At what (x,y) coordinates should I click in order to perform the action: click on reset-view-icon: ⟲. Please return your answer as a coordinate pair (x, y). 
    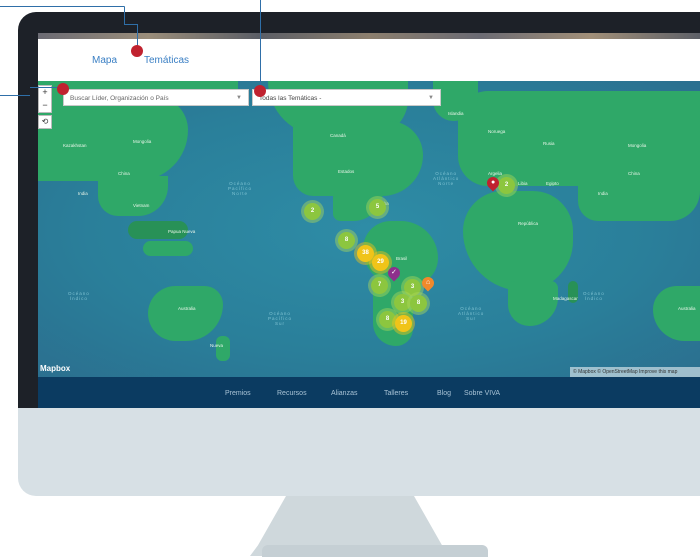
    Looking at the image, I should click on (45, 122).